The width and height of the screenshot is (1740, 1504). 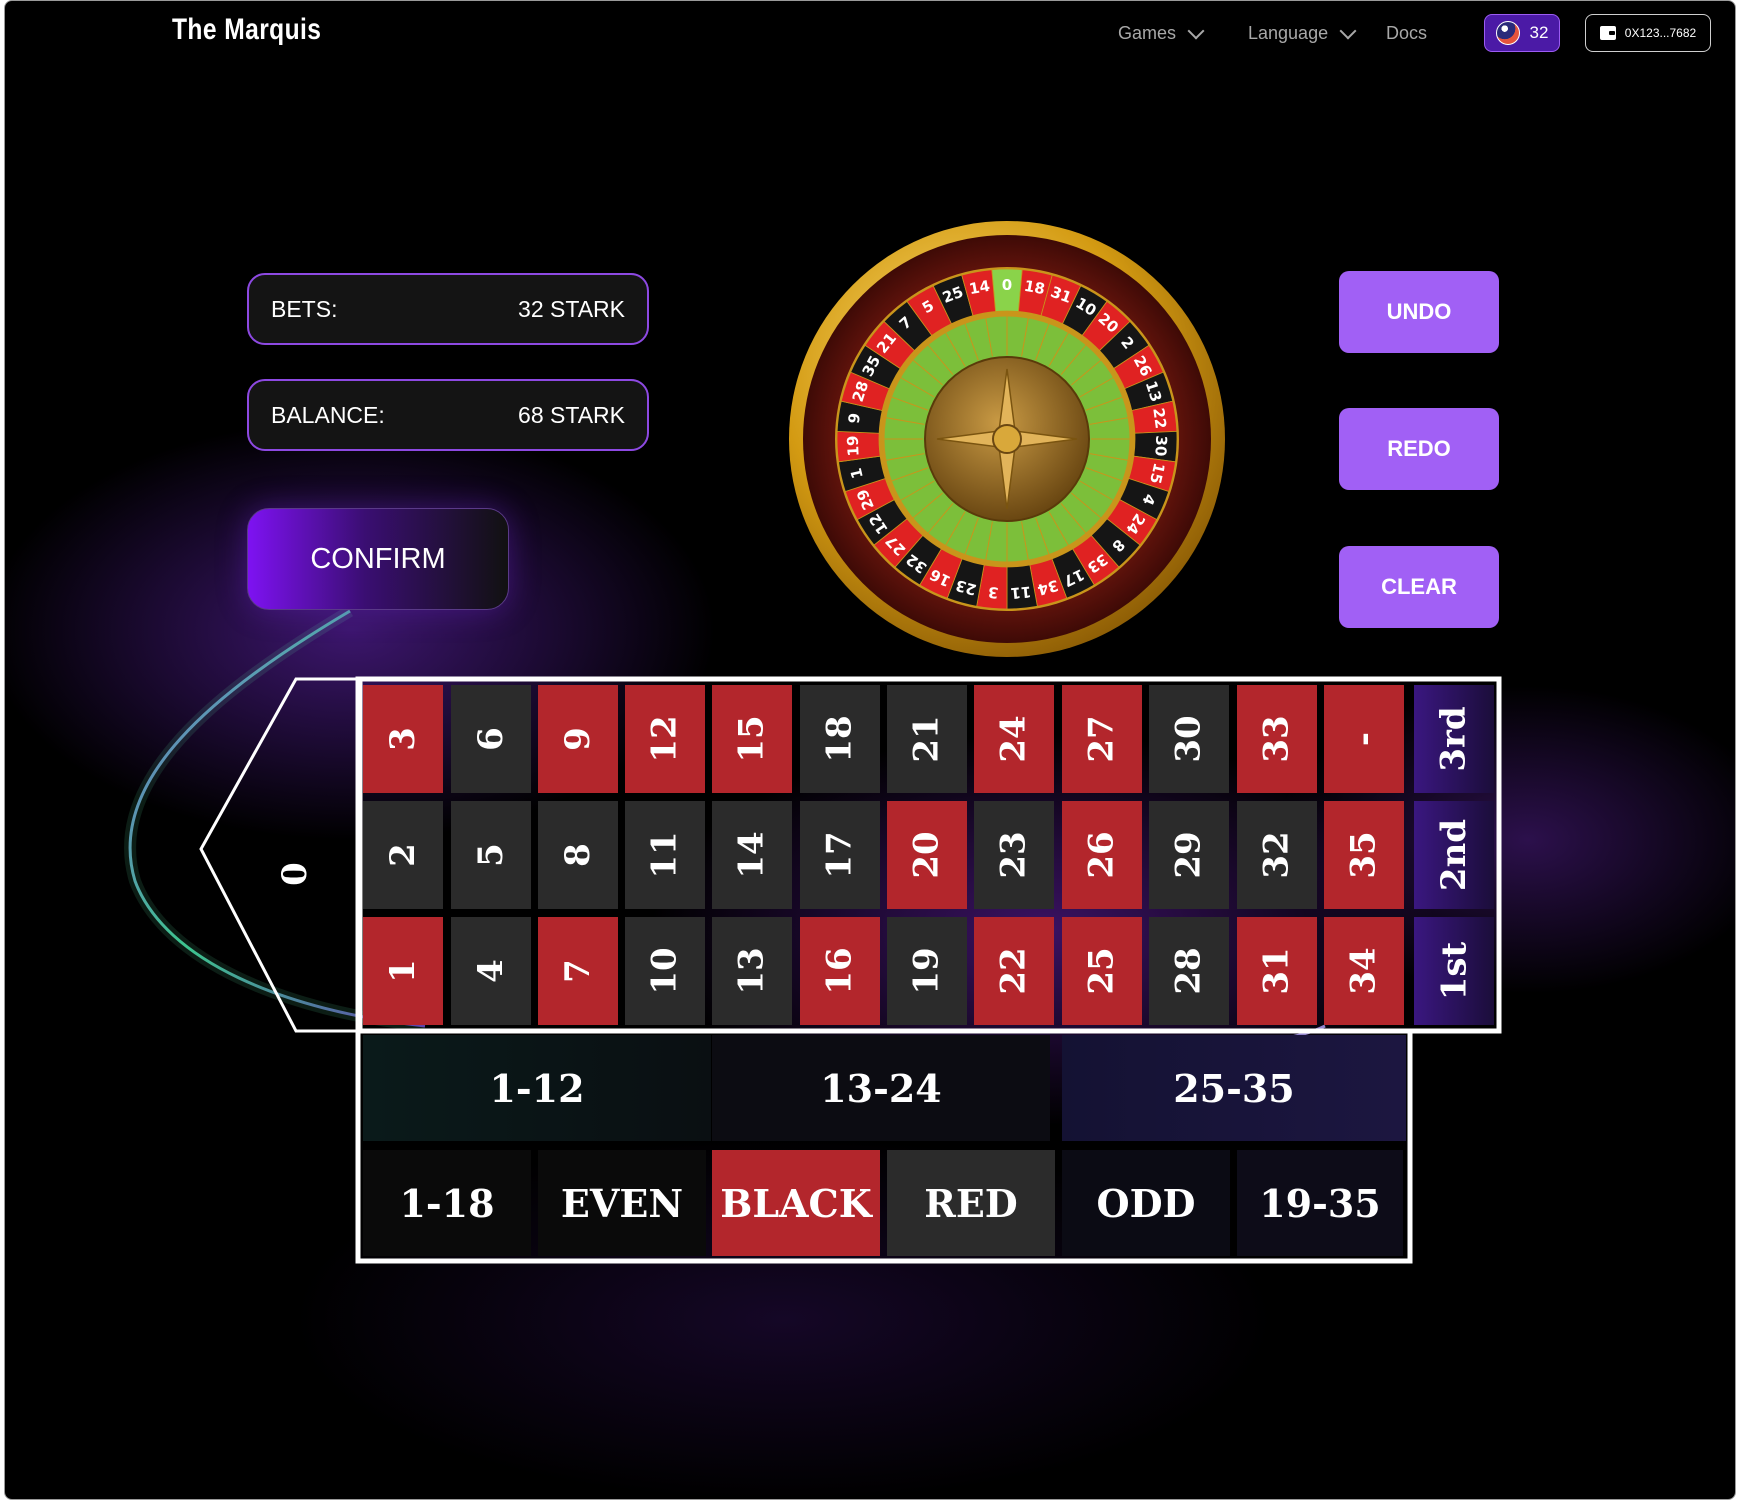 I want to click on number-cell: 29, so click(x=1189, y=855).